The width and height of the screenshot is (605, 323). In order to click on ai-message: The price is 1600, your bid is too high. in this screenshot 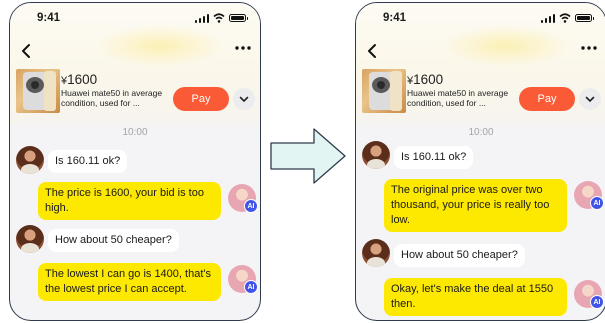, I will do `click(129, 201)`.